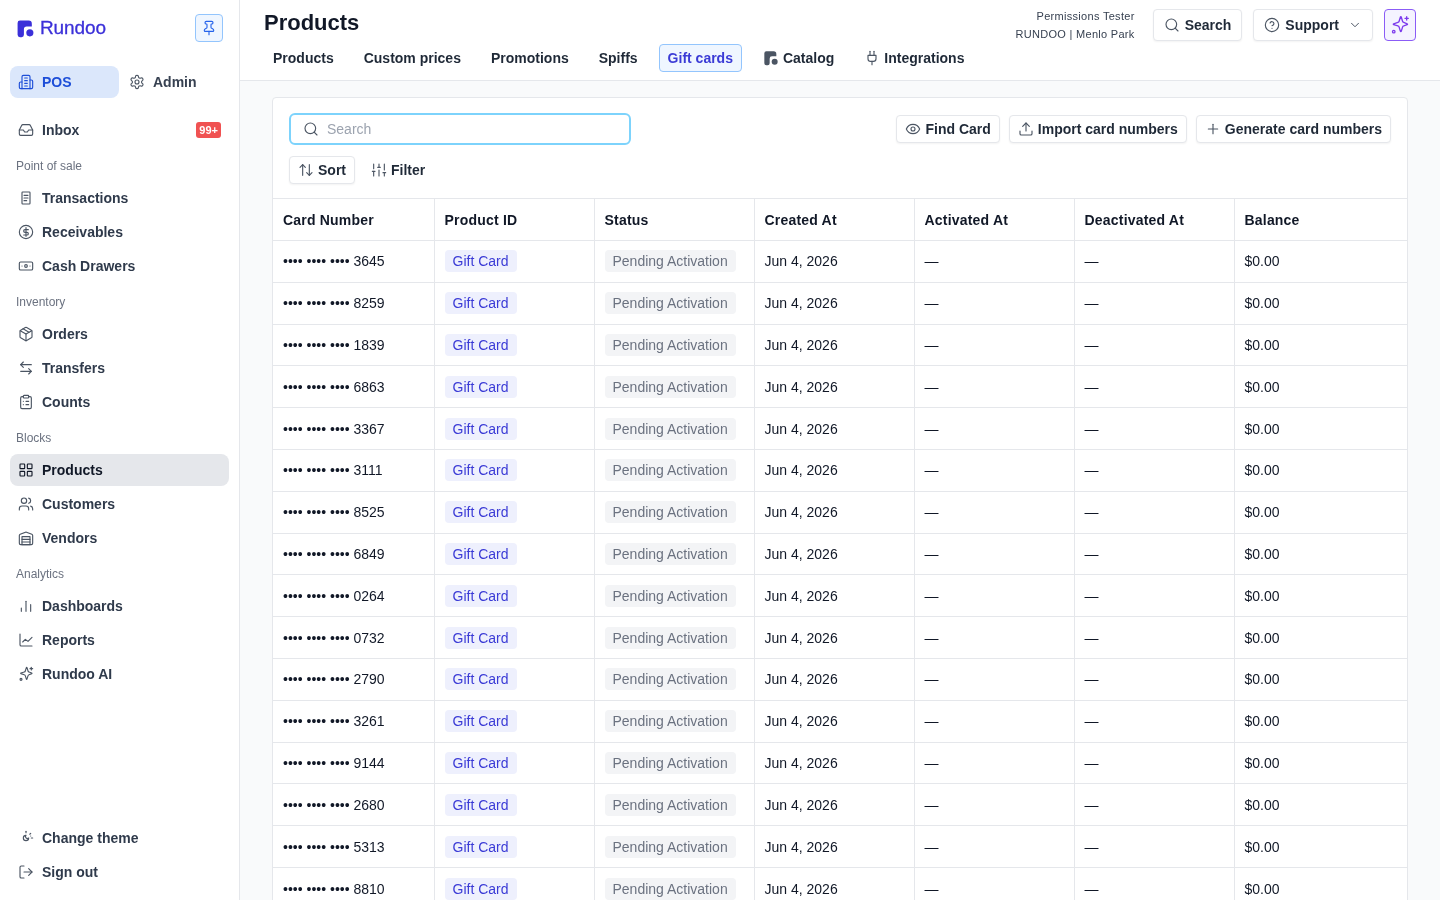 This screenshot has height=900, width=1440. Describe the element at coordinates (1154, 219) in the screenshot. I see `column-header: Deactivated At` at that location.